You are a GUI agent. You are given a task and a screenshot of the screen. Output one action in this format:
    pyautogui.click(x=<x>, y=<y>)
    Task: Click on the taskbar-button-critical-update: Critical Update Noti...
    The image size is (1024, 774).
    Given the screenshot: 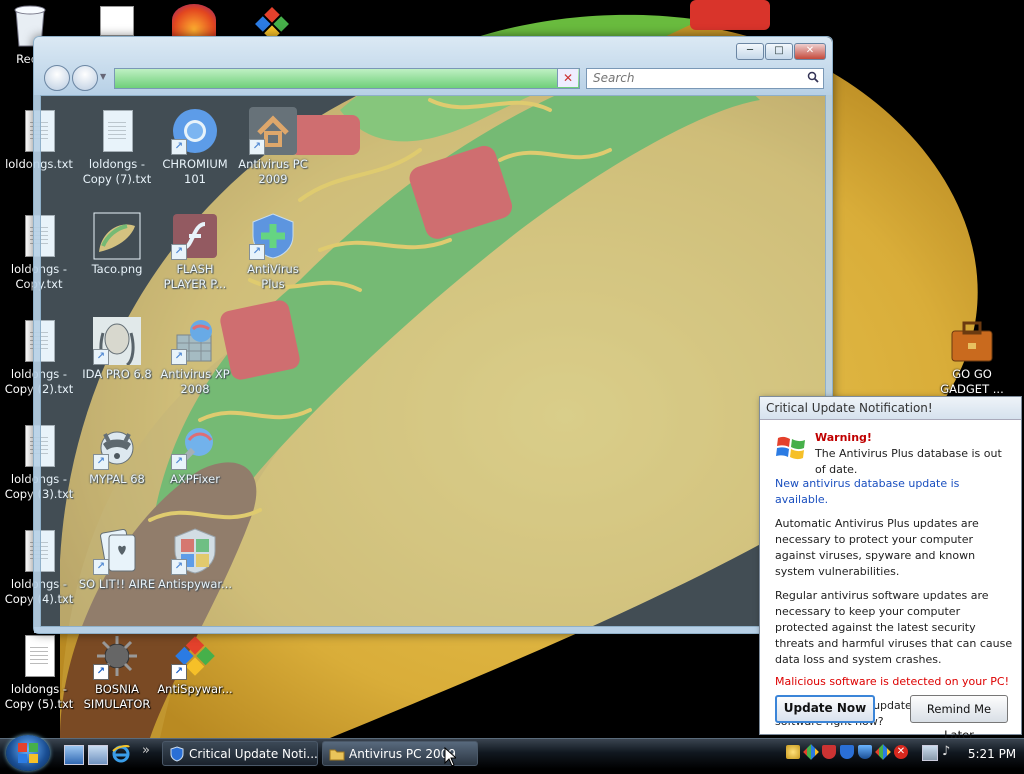 What is the action you would take?
    pyautogui.click(x=240, y=753)
    